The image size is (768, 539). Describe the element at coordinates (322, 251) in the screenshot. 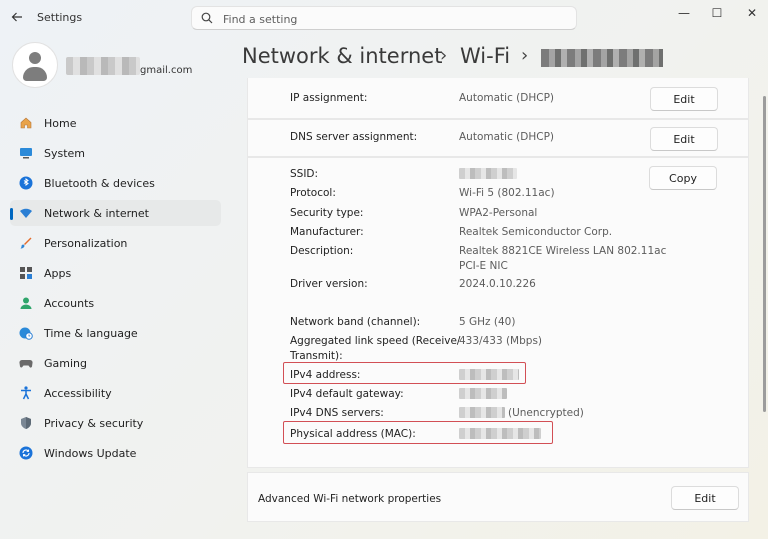

I see `description-label: Description:` at that location.